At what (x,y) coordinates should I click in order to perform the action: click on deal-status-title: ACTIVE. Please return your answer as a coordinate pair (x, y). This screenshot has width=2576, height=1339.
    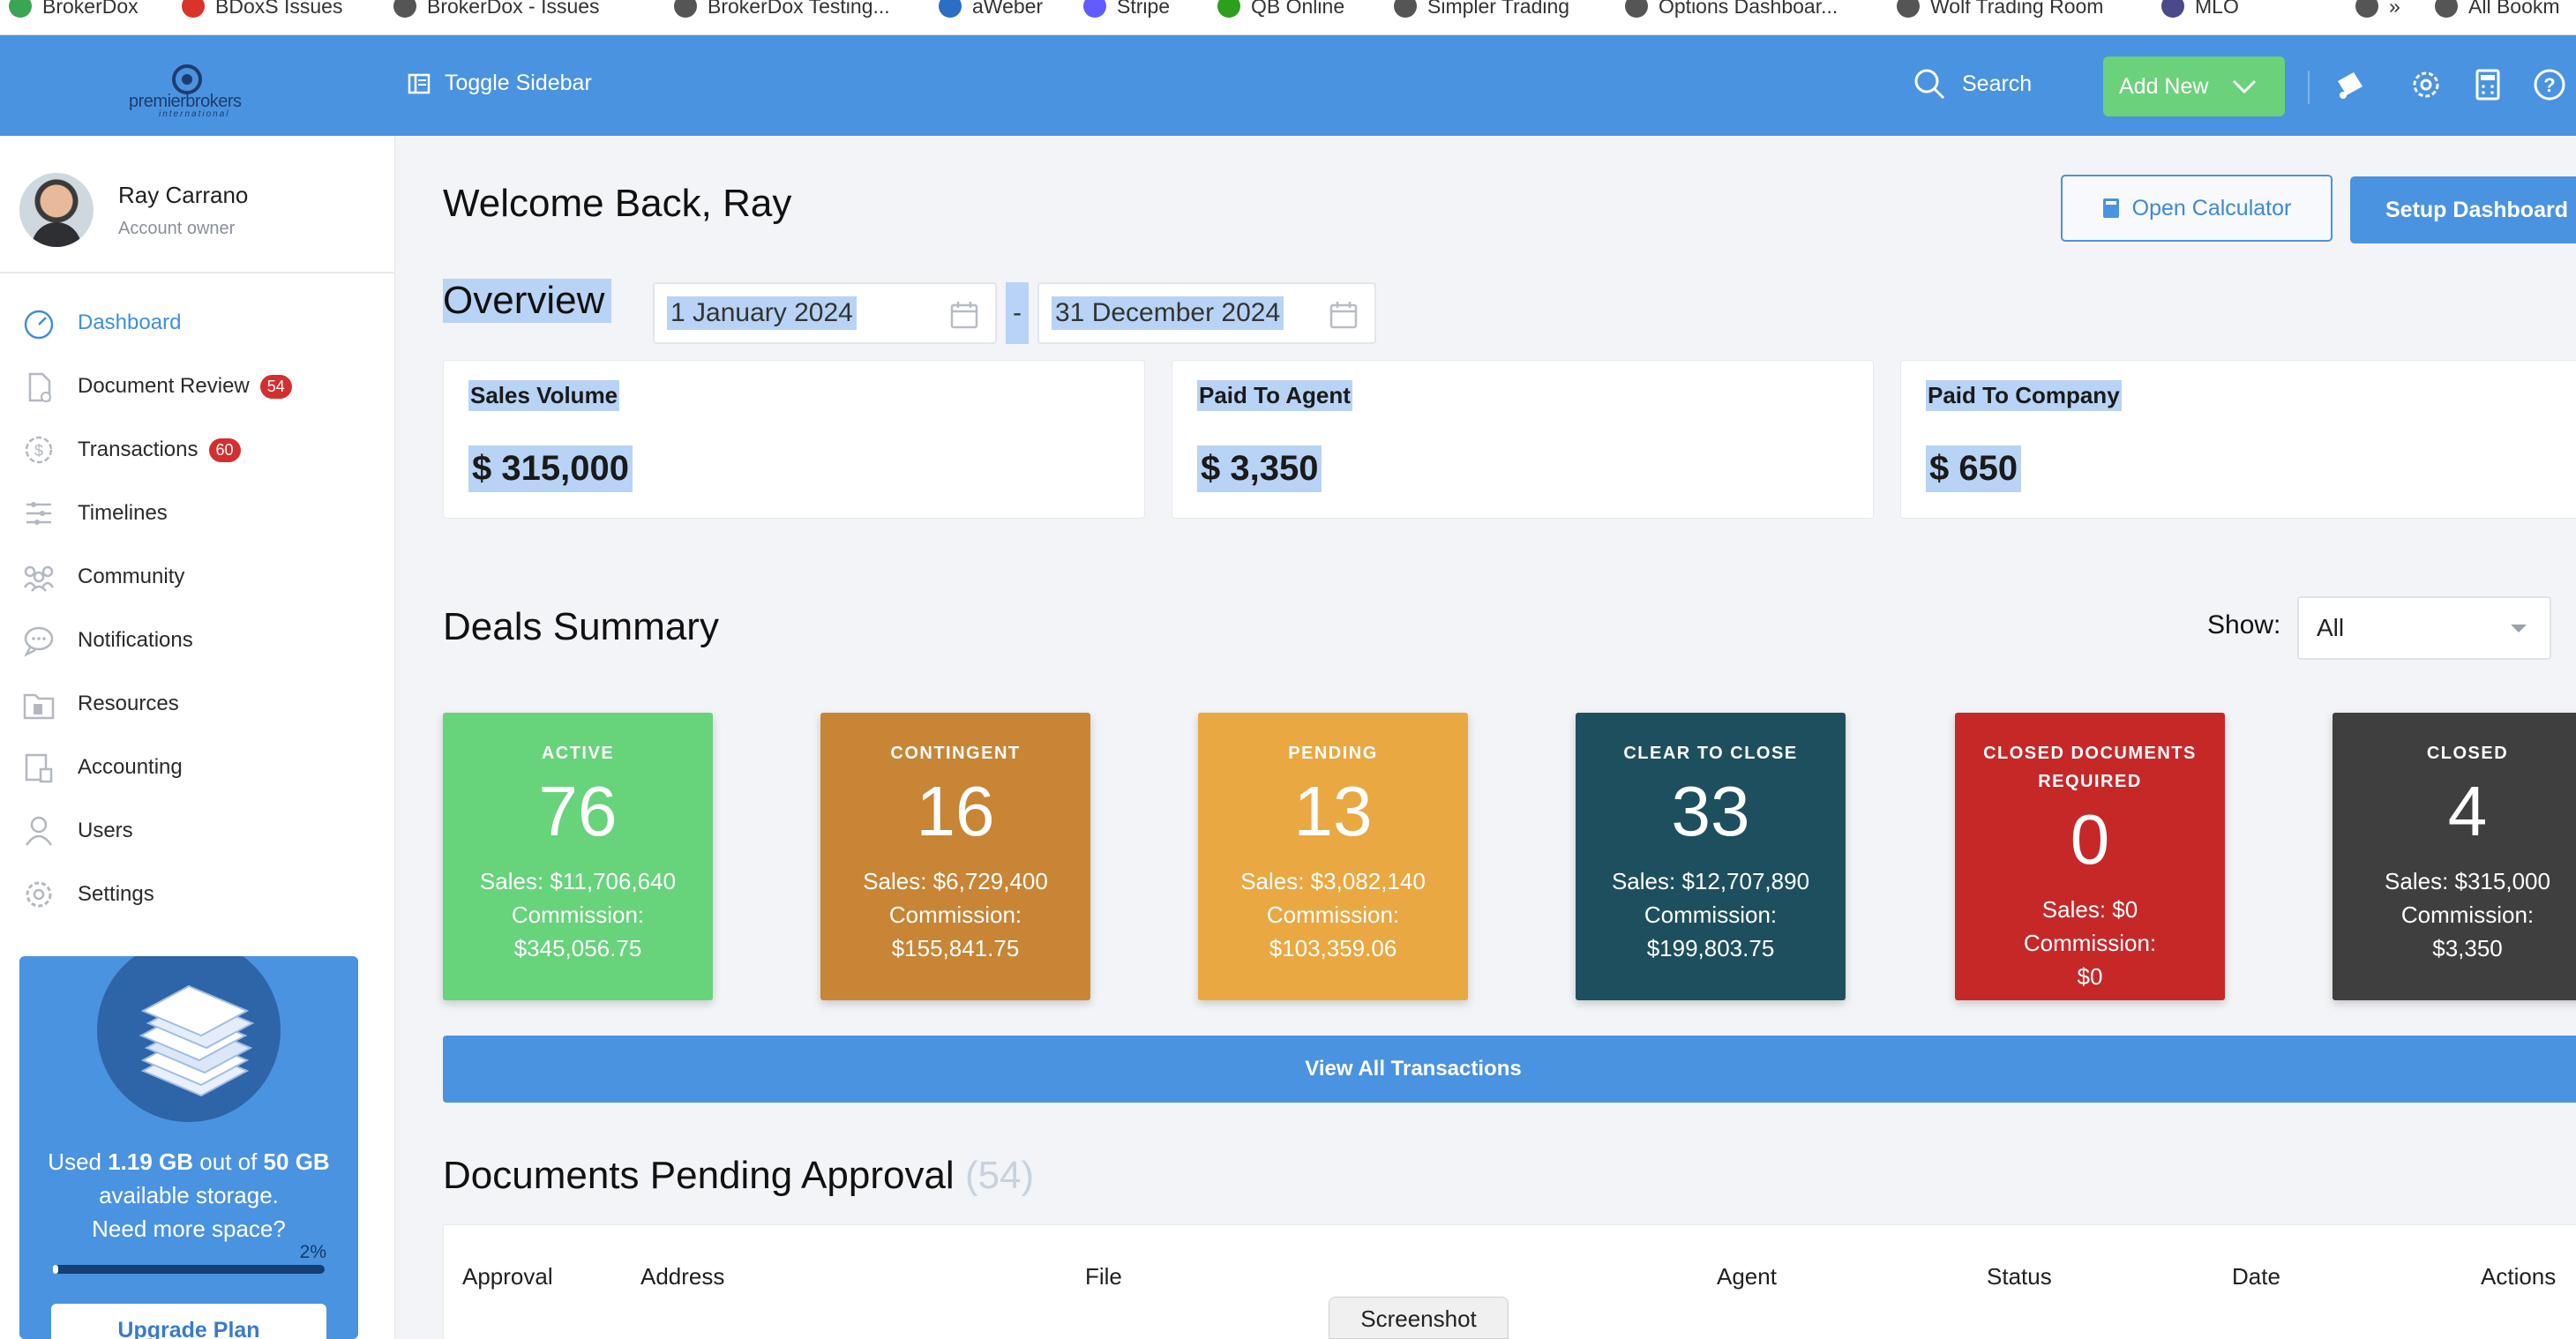
    Looking at the image, I should click on (578, 753).